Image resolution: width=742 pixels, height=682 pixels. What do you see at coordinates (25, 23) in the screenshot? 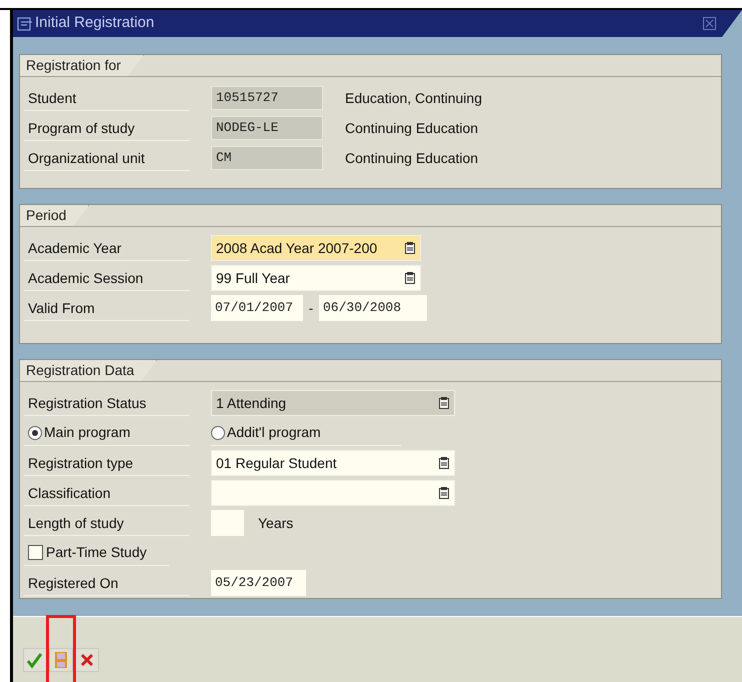
I see `window-icon` at bounding box center [25, 23].